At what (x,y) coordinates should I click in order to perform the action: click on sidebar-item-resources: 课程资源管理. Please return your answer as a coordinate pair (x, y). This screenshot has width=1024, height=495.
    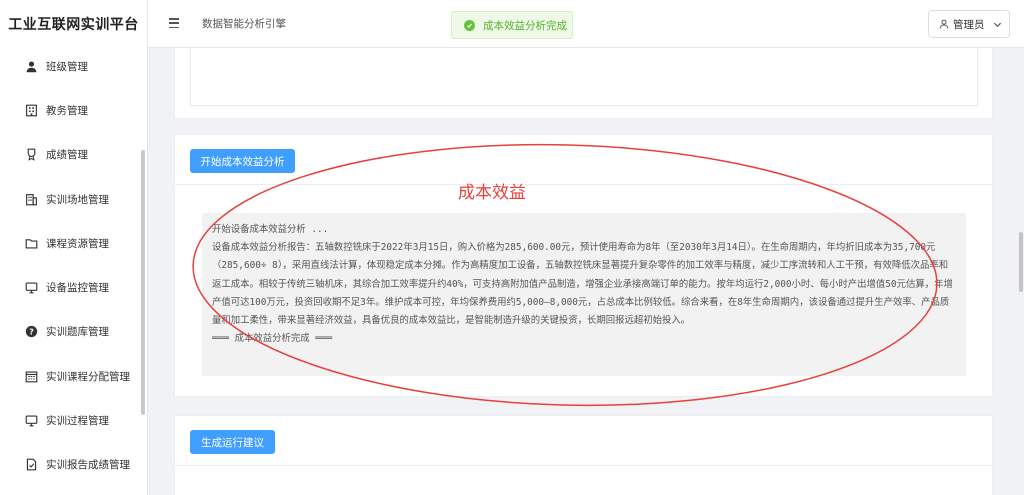
    Looking at the image, I should click on (73, 243).